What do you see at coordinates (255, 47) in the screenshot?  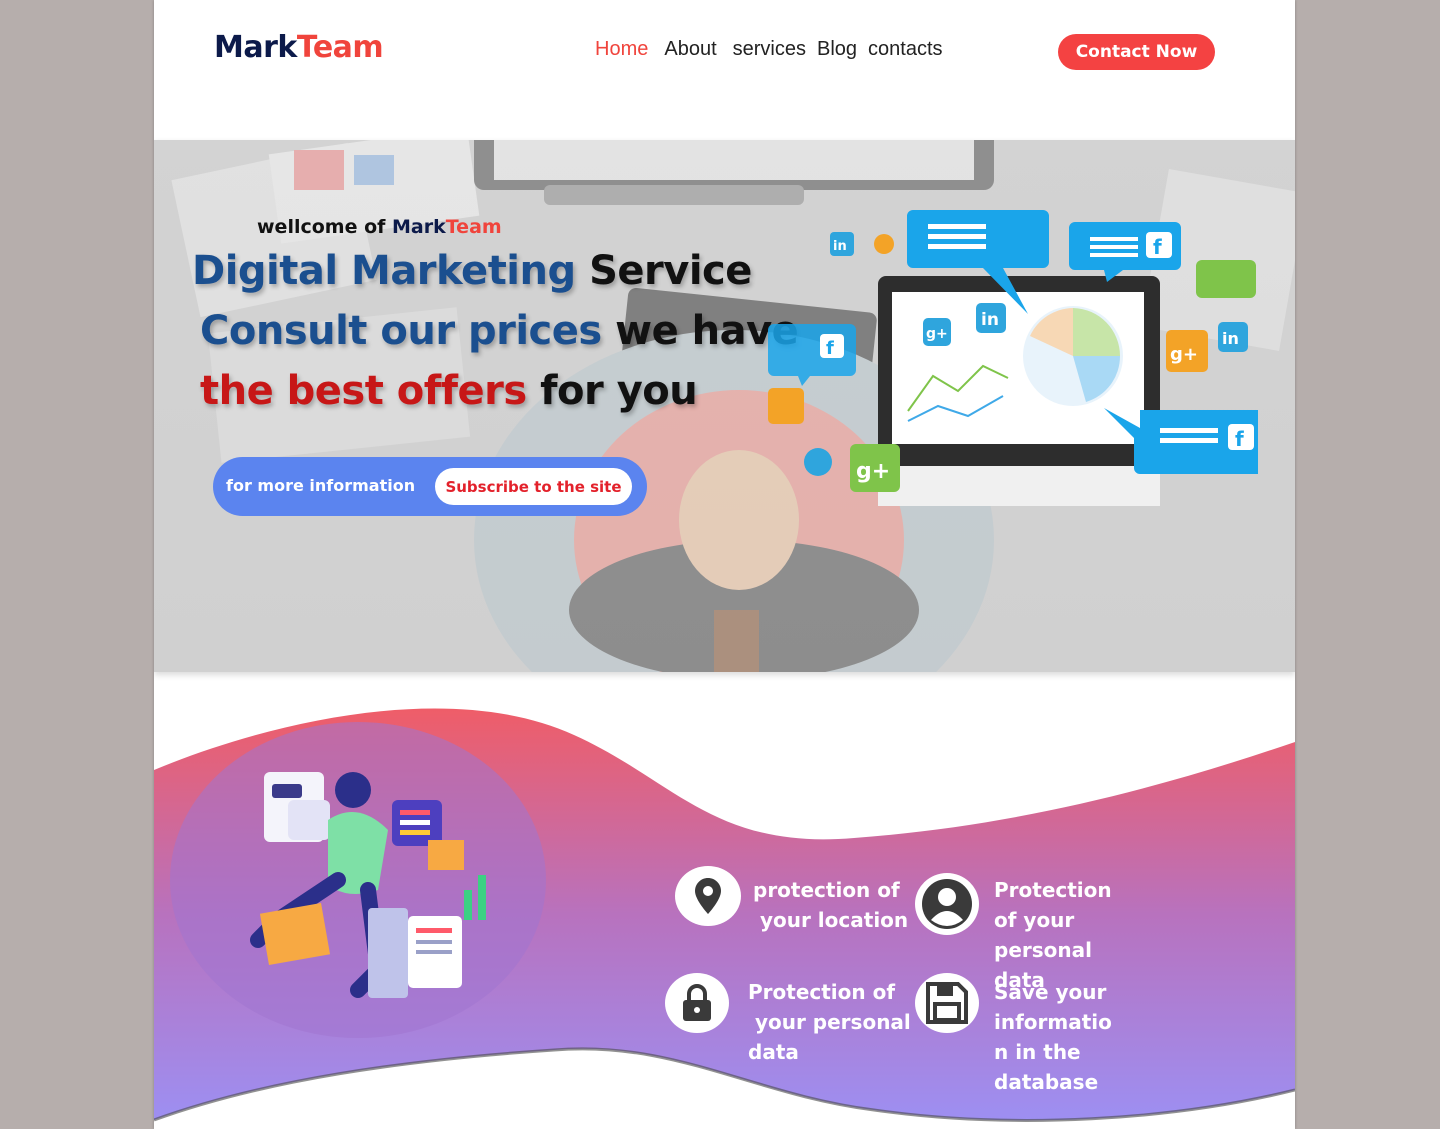 I see `logo-part-mark: Mark` at bounding box center [255, 47].